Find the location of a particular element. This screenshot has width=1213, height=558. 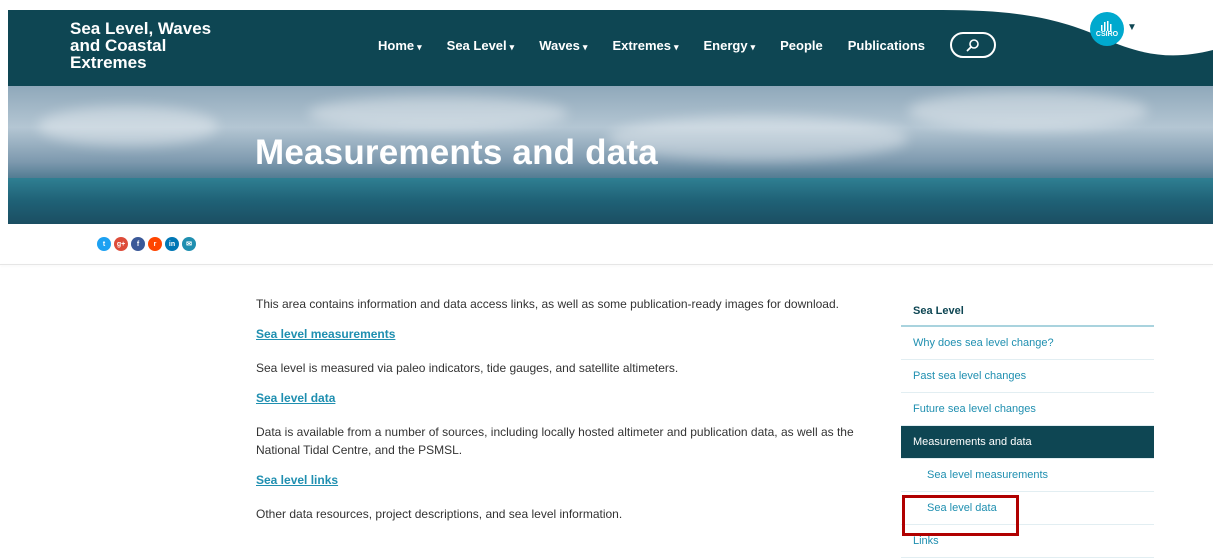

page-title: Measurements and data is located at coordinates (456, 152).